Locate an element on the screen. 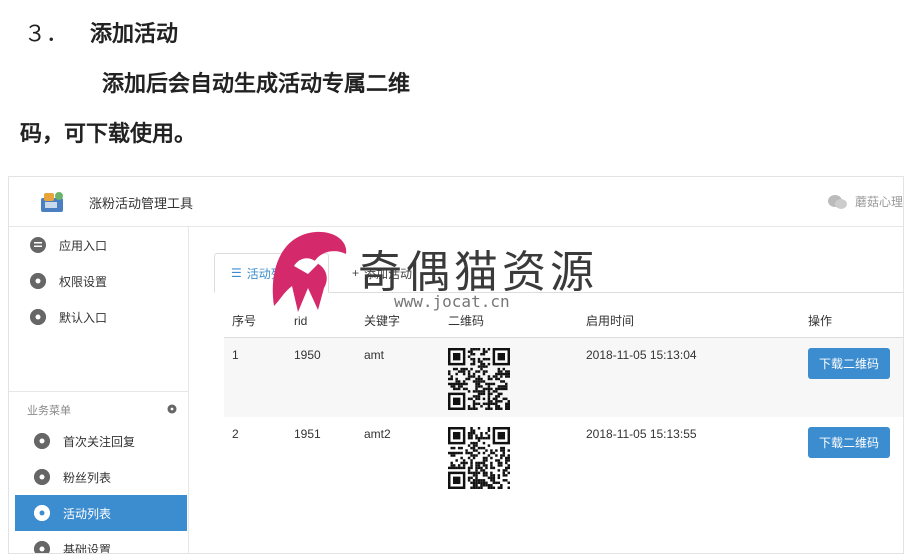 Image resolution: width=904 pixels, height=554 pixels. sidebar-item-fans-list: 粉丝列表 is located at coordinates (101, 477).